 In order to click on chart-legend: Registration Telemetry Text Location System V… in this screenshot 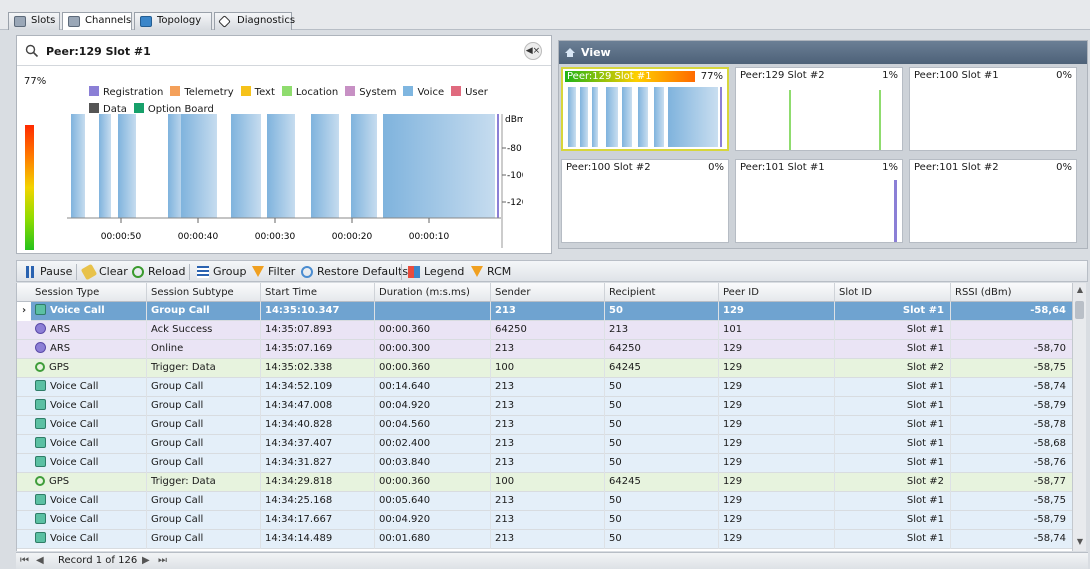, I will do `click(309, 101)`.